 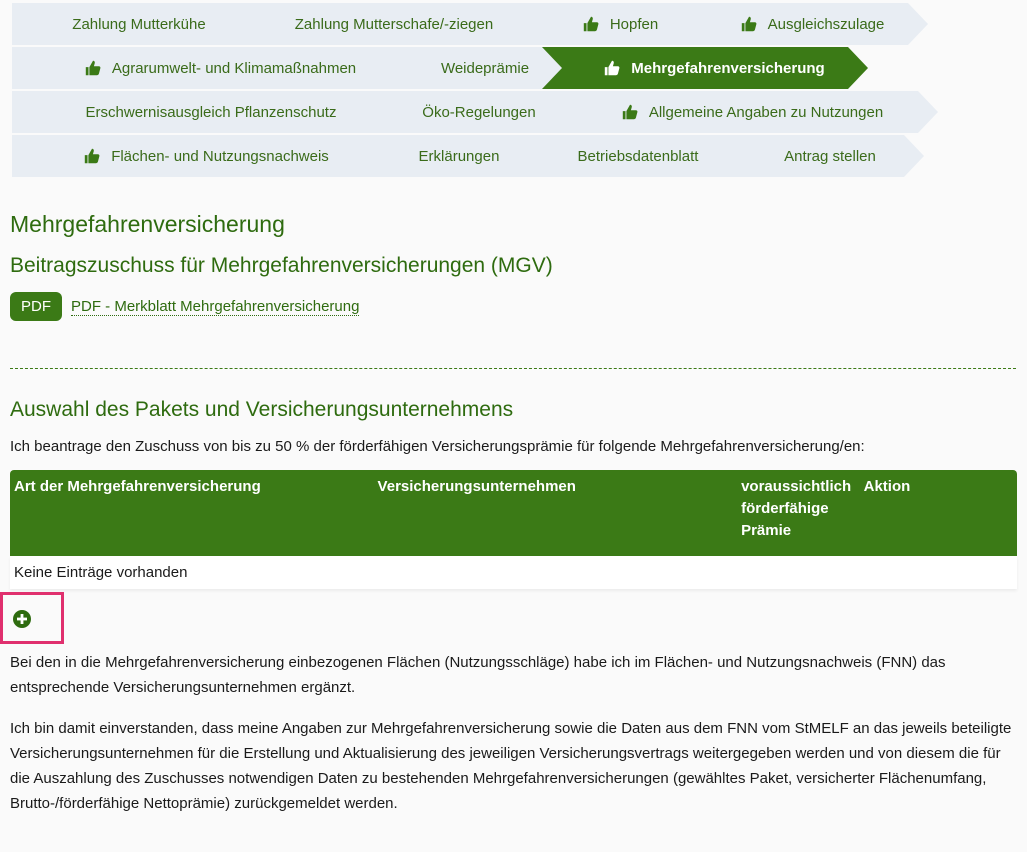 I want to click on step-weidepraemie: Weideprämie, so click(x=476, y=68).